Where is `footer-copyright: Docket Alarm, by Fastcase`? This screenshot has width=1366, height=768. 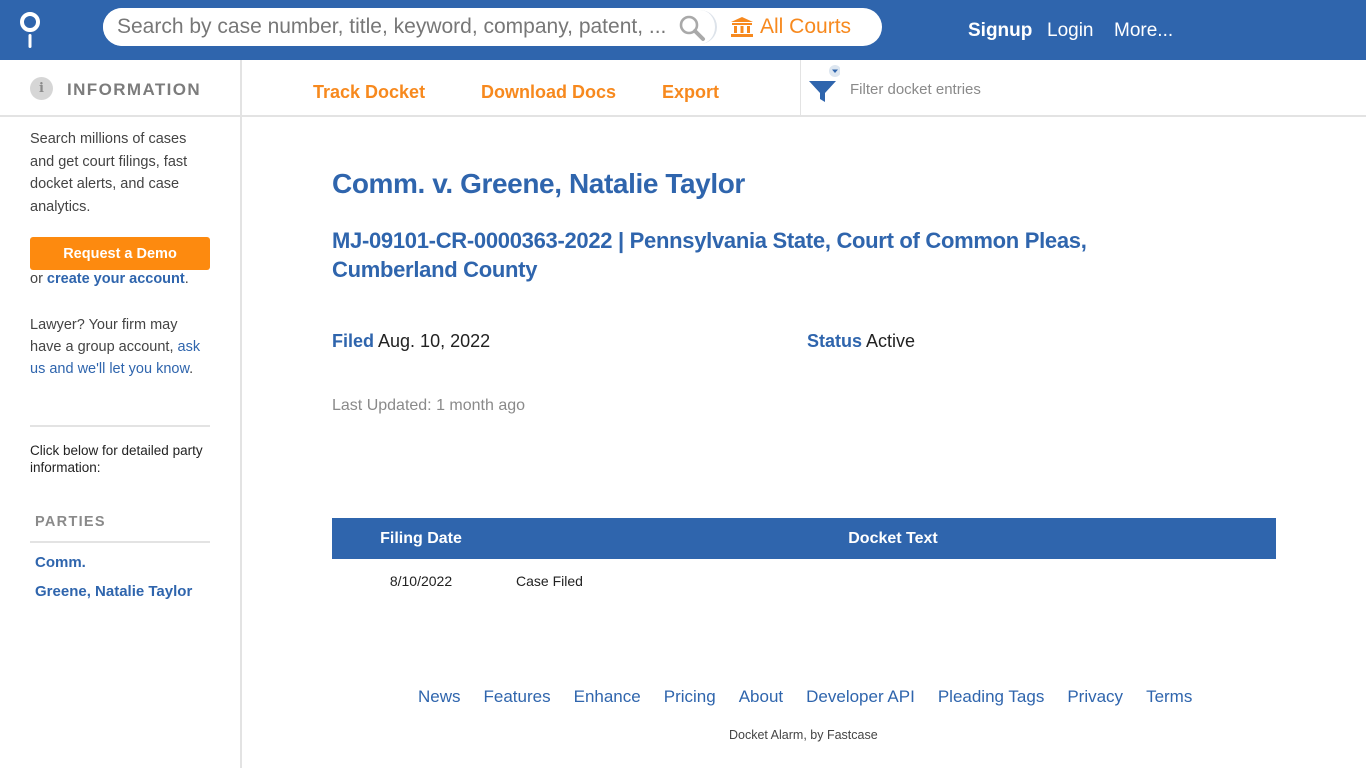
footer-copyright: Docket Alarm, by Fastcase is located at coordinates (803, 735).